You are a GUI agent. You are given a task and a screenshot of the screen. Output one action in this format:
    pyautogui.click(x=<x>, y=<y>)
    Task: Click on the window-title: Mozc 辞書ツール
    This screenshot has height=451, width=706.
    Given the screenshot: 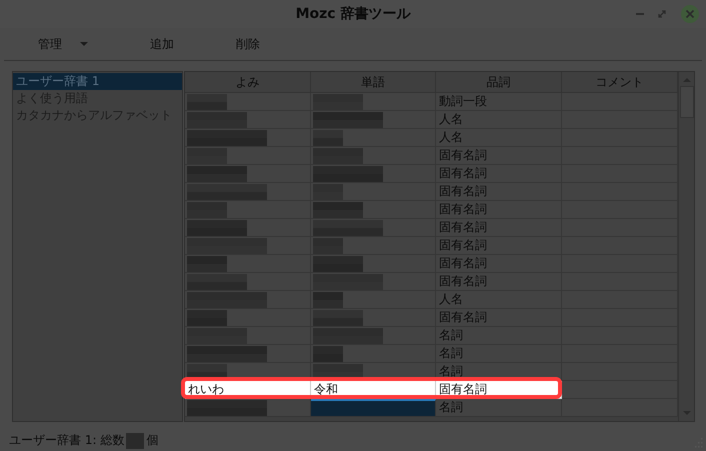 What is the action you would take?
    pyautogui.click(x=353, y=14)
    